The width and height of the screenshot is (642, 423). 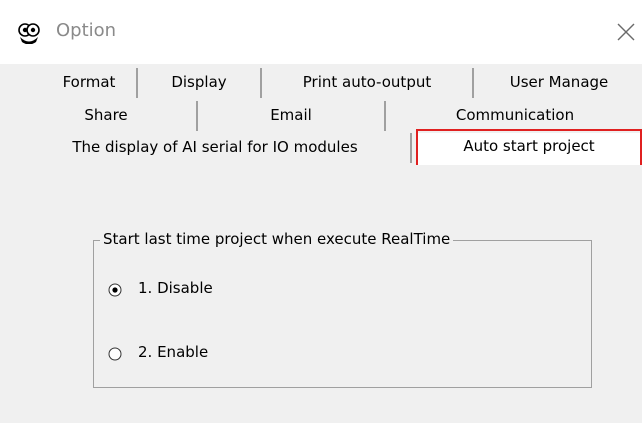 I want to click on tab-share: Share, so click(x=107, y=116).